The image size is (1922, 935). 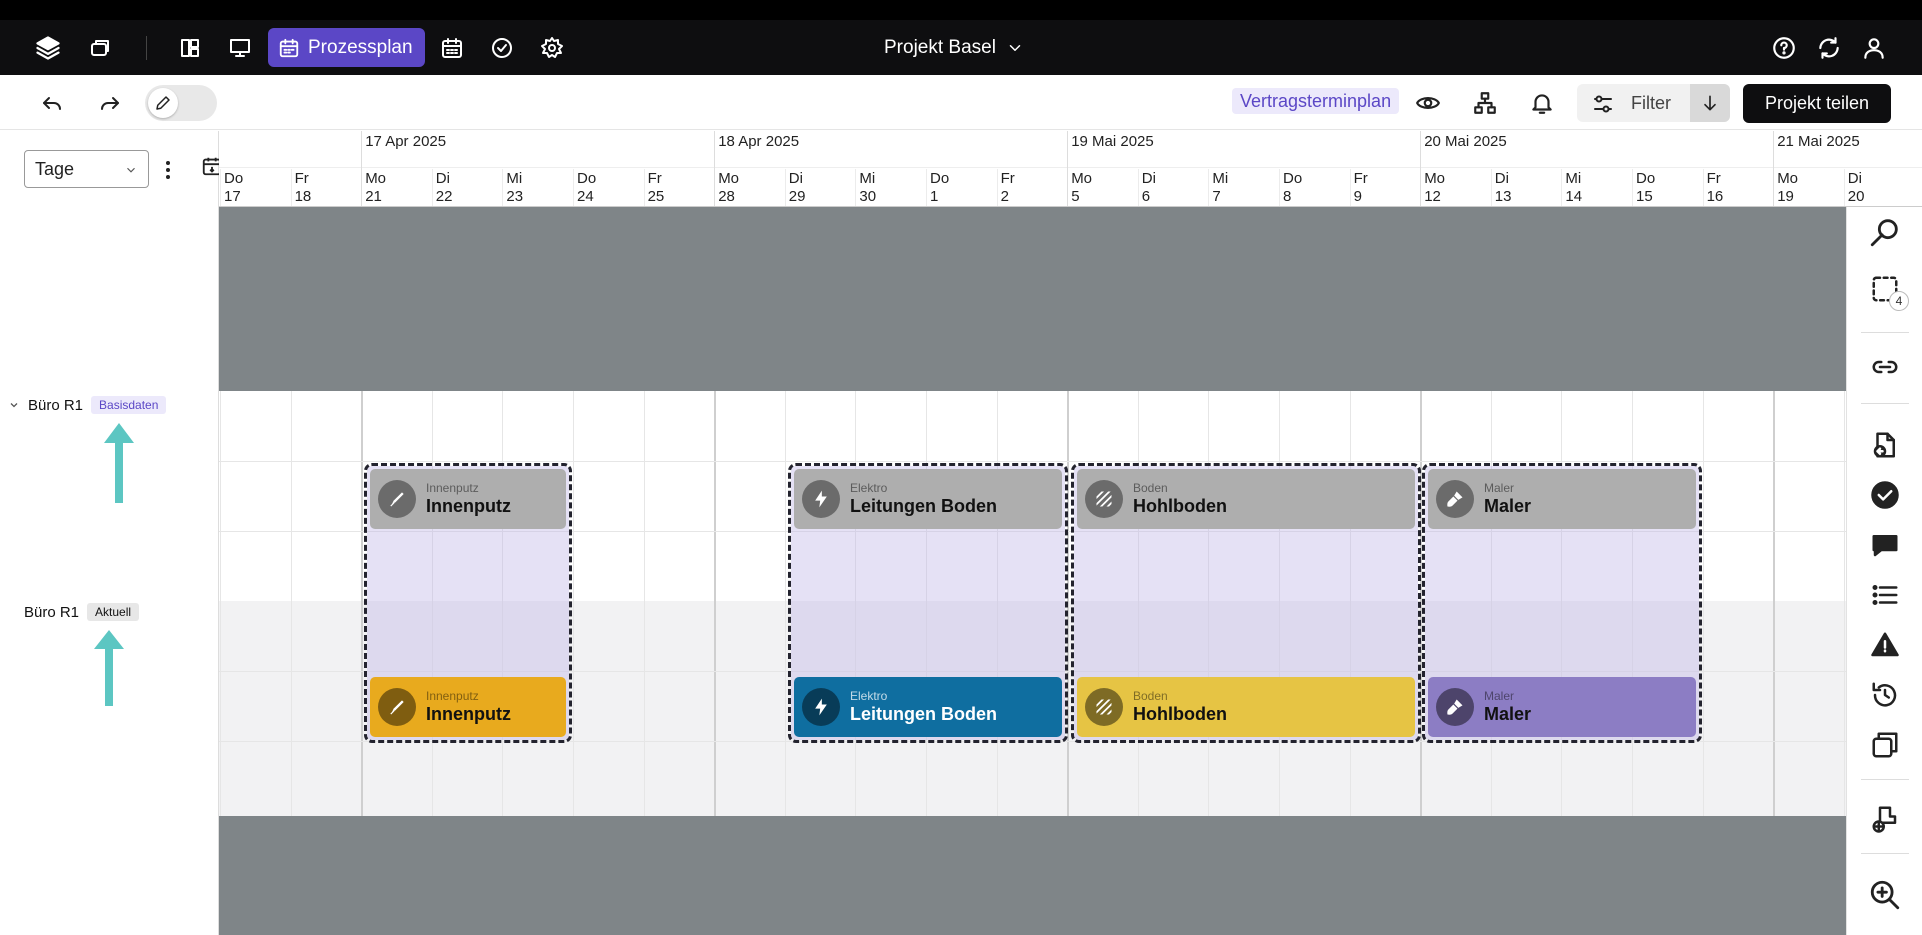 I want to click on task-innenputz: Innenputz Innenputz Innenputz Innenputz, so click(x=468, y=603).